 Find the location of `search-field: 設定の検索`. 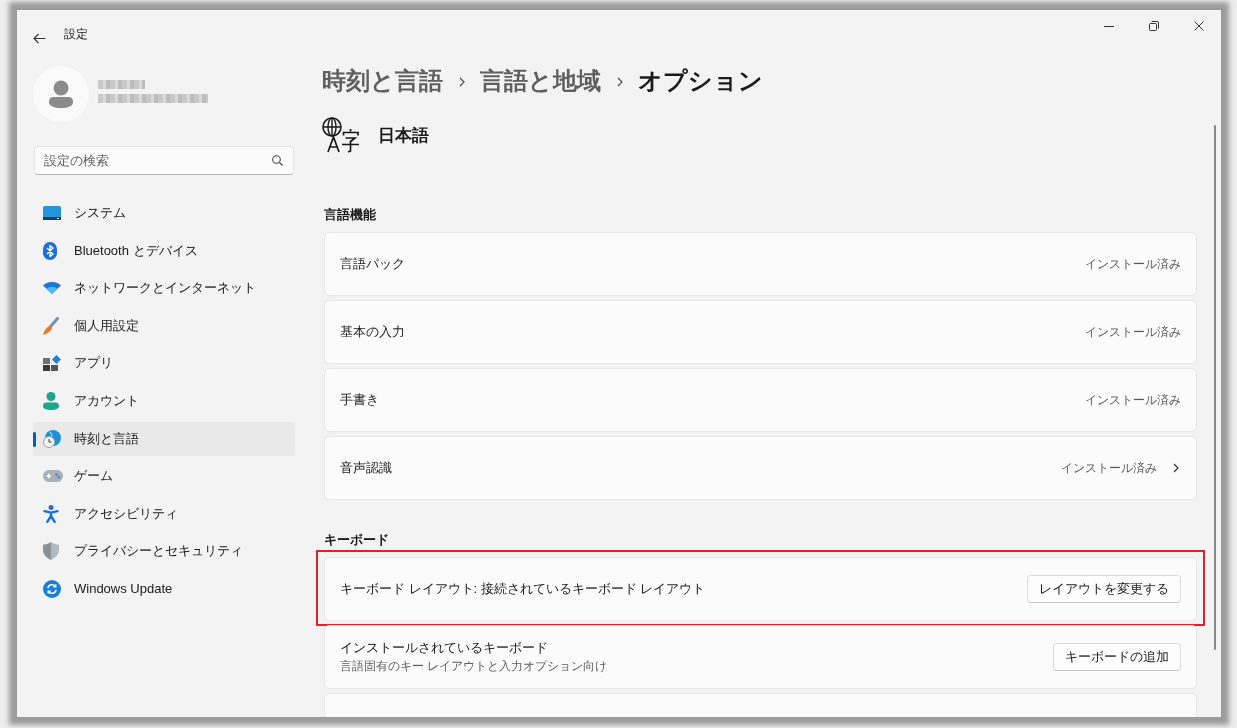

search-field: 設定の検索 is located at coordinates (164, 160).